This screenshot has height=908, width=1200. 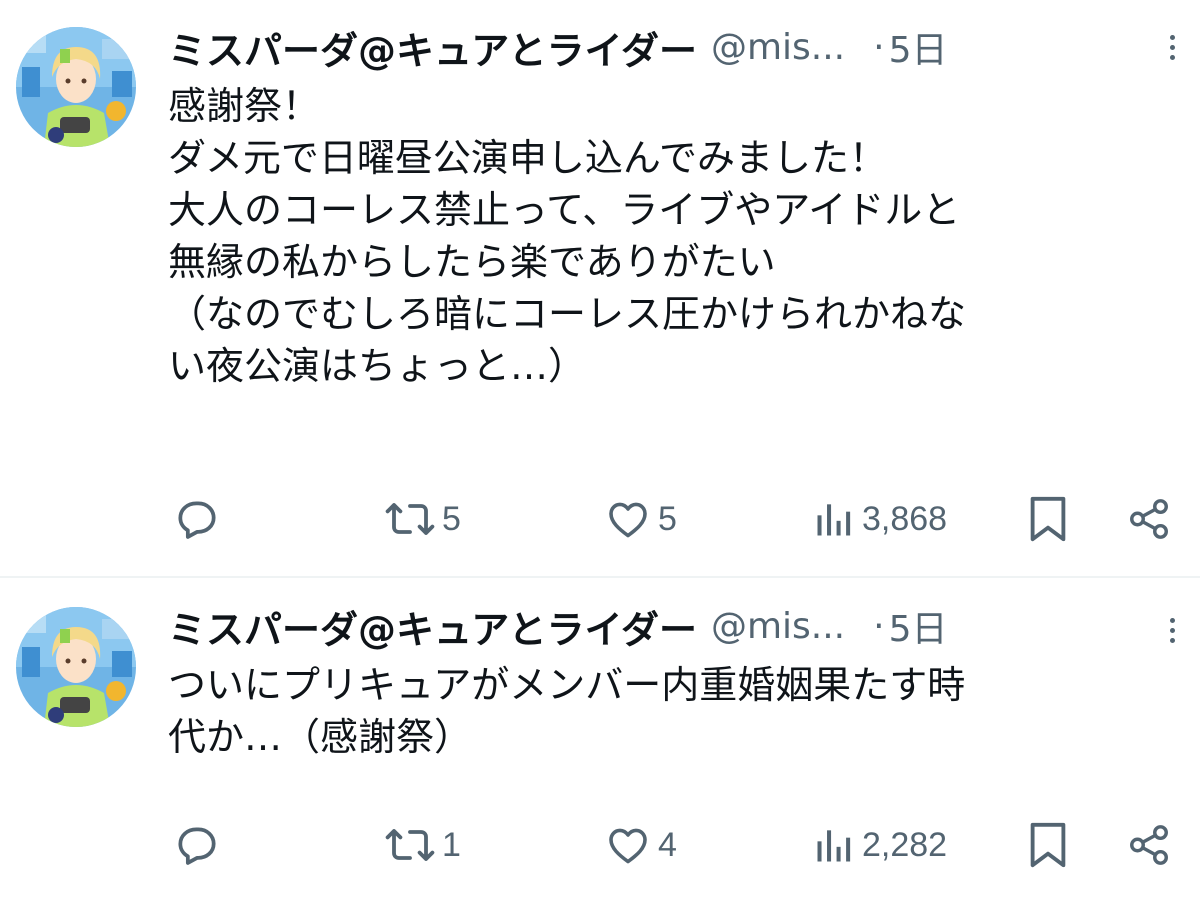 I want to click on retweet-count: 5, so click(x=451, y=518).